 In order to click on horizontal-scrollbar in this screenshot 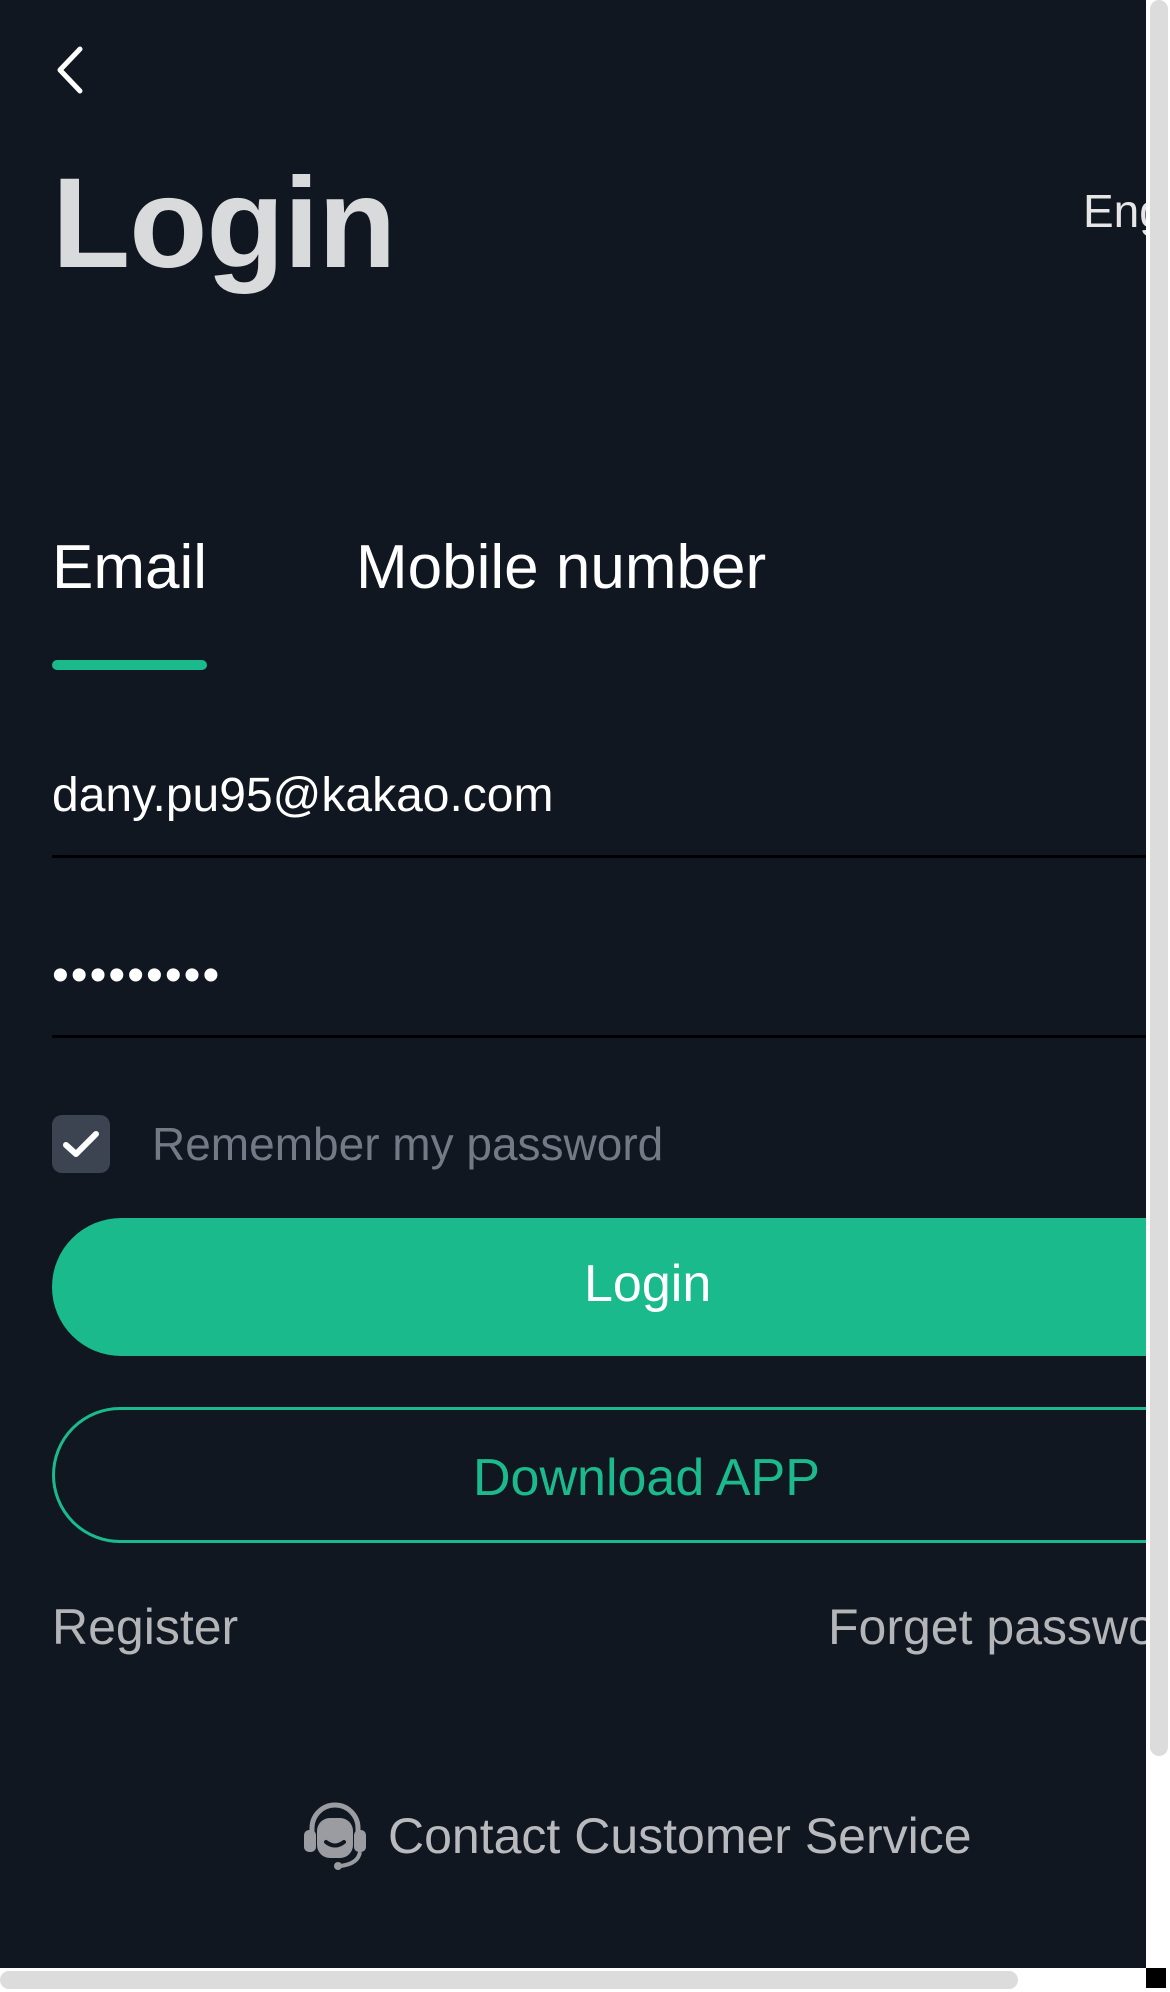, I will do `click(573, 1980)`.